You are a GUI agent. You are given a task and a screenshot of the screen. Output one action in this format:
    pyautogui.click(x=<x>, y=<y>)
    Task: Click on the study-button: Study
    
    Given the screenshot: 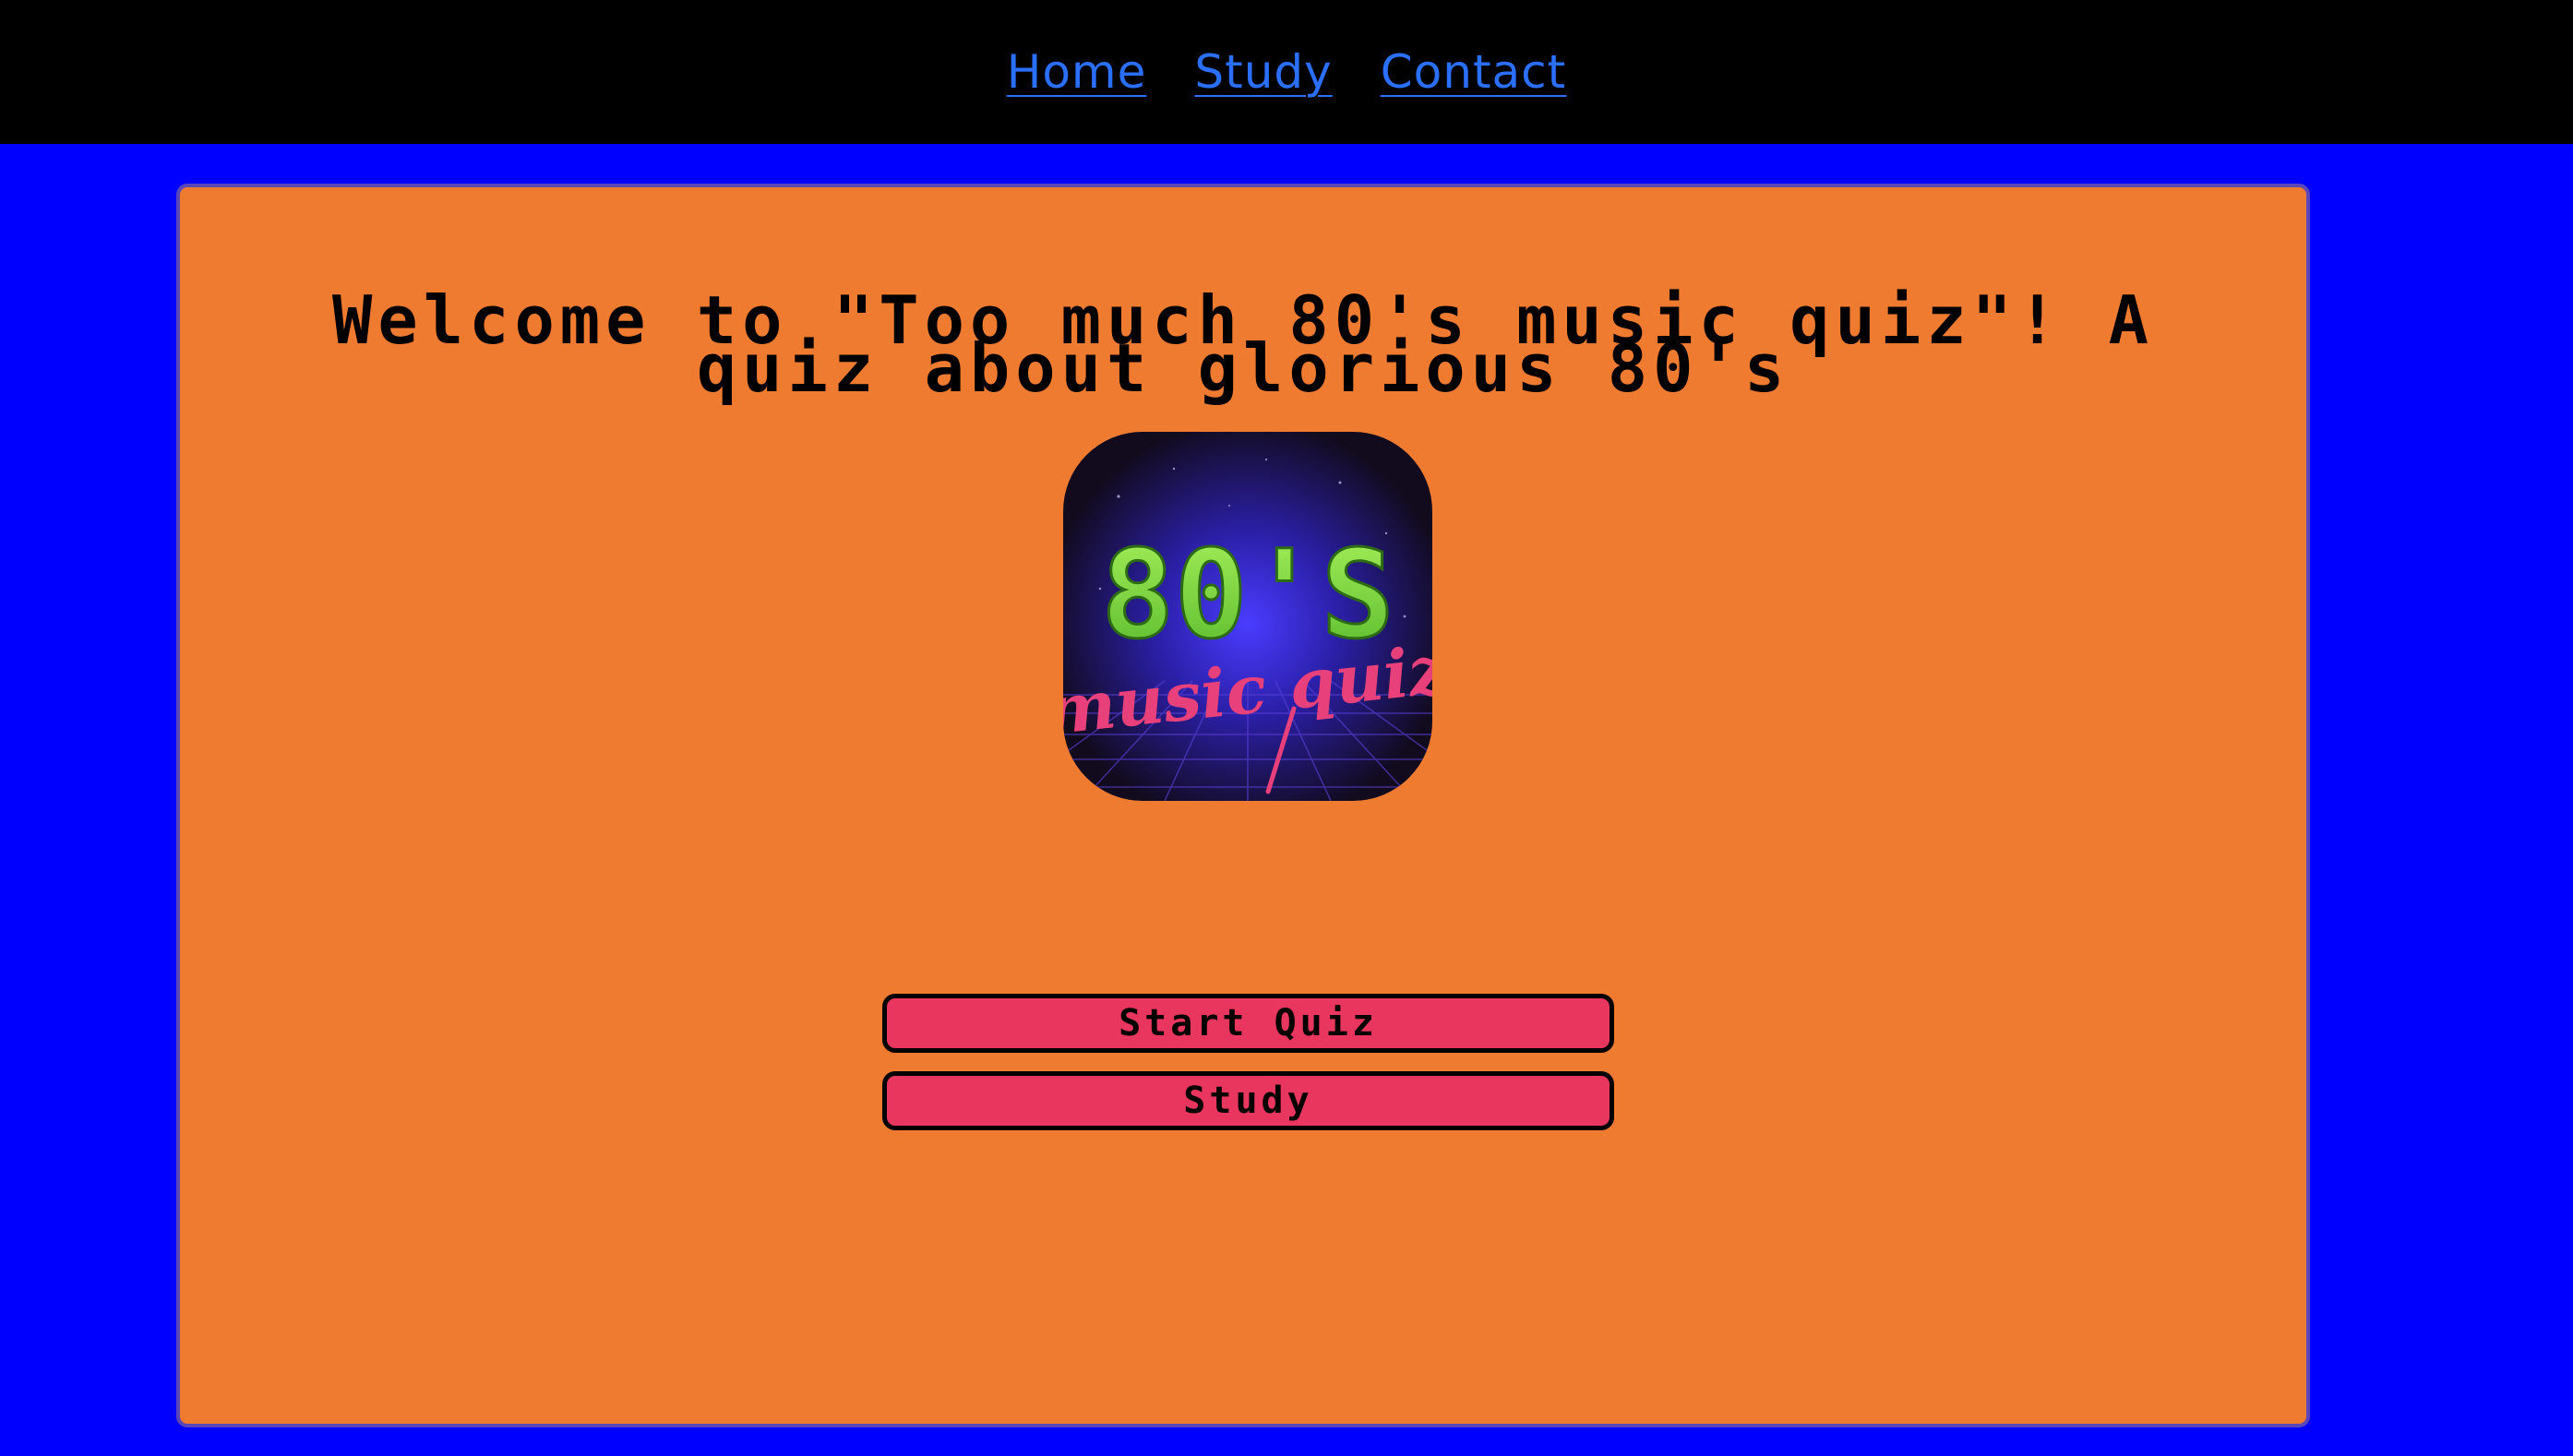 What is the action you would take?
    pyautogui.click(x=1248, y=1100)
    